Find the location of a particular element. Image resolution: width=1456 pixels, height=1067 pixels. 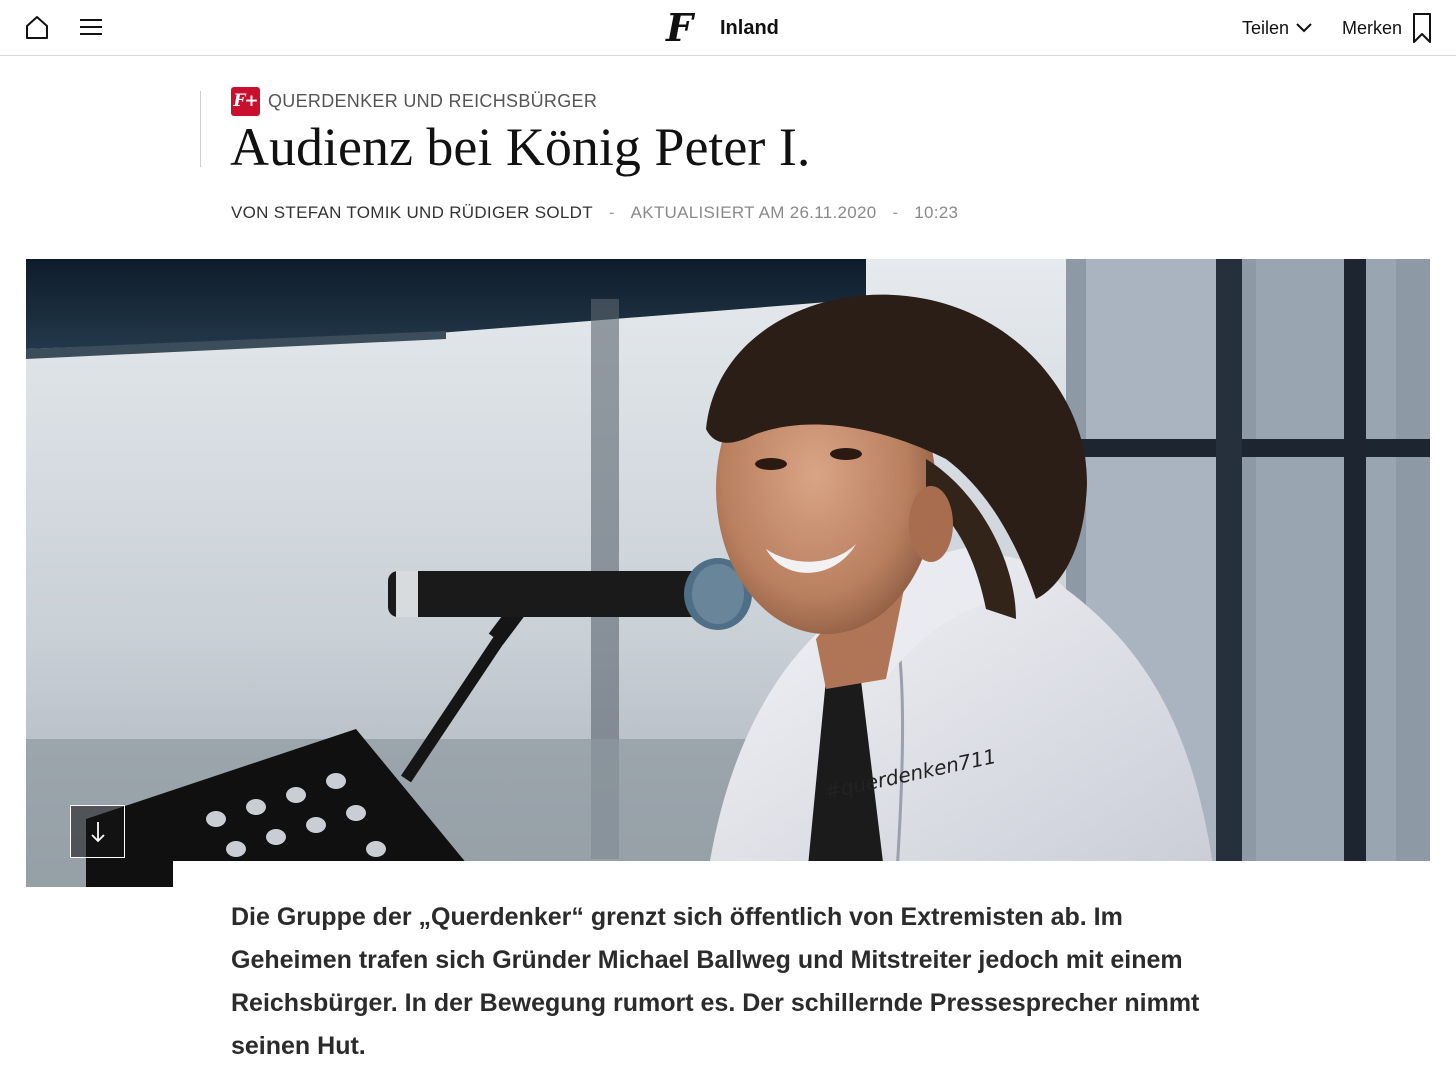

top-navigation-bar: F Inland Teilen Merken is located at coordinates (728, 28).